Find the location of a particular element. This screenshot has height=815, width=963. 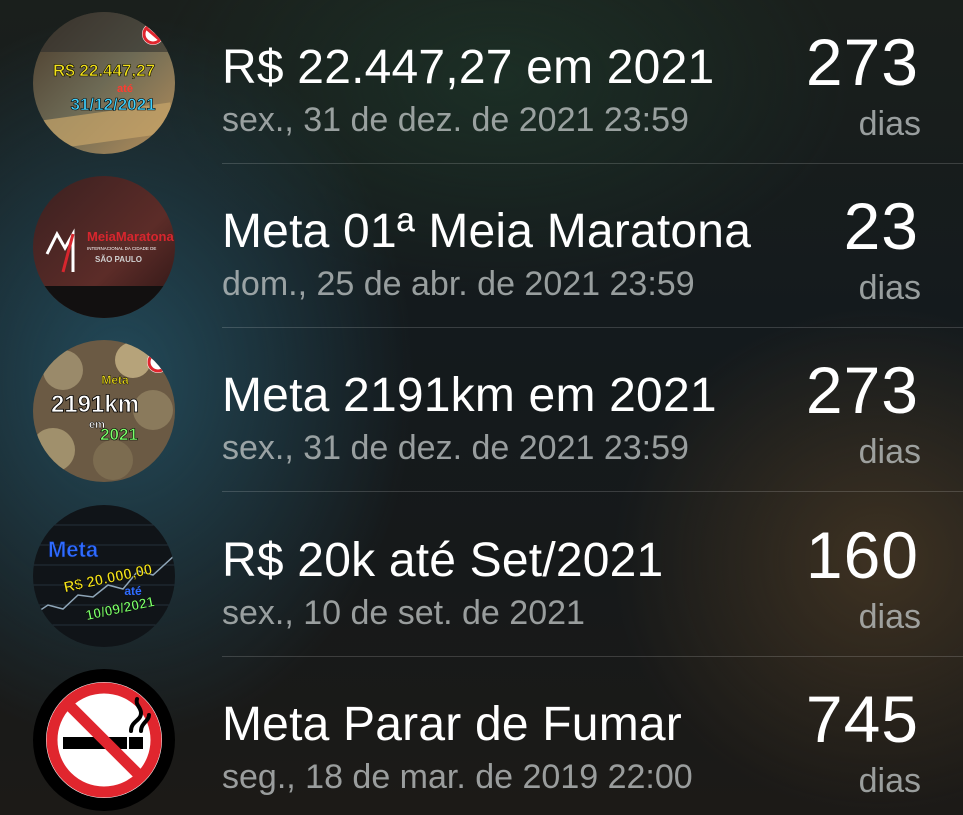

goal-title: R$ 22.447,27 em 2021 is located at coordinates (468, 67).